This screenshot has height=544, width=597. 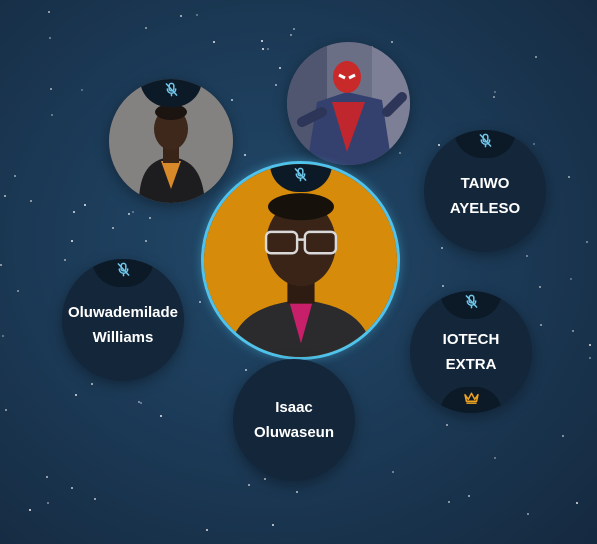 I want to click on crown-icon, so click(x=471, y=400).